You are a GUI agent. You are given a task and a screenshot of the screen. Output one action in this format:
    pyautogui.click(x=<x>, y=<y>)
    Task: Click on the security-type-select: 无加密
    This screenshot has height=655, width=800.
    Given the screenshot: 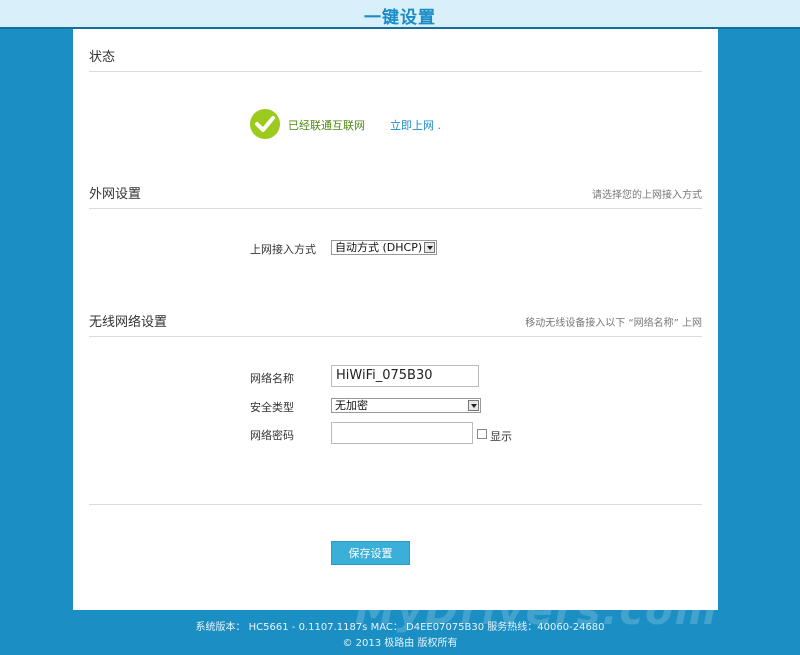 What is the action you would take?
    pyautogui.click(x=406, y=405)
    